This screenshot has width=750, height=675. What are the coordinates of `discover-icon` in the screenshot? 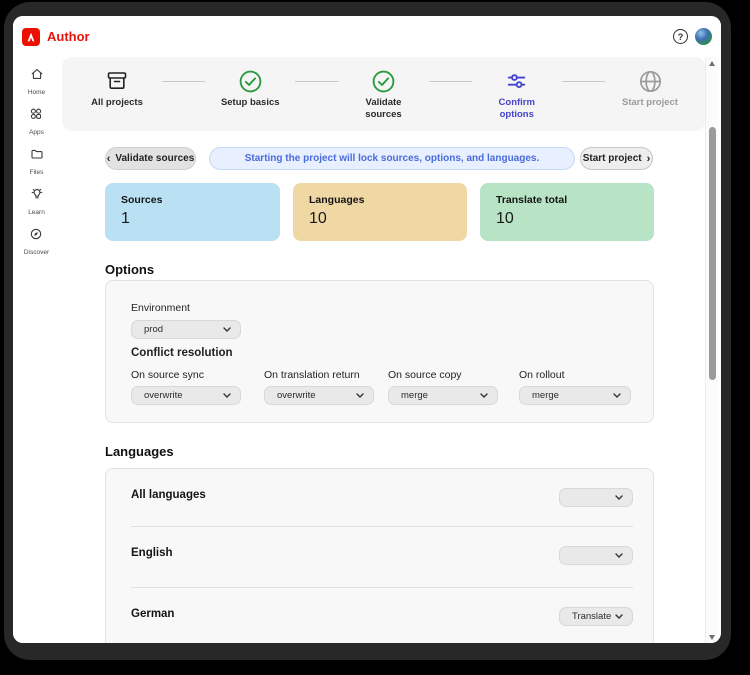 It's located at (36, 236).